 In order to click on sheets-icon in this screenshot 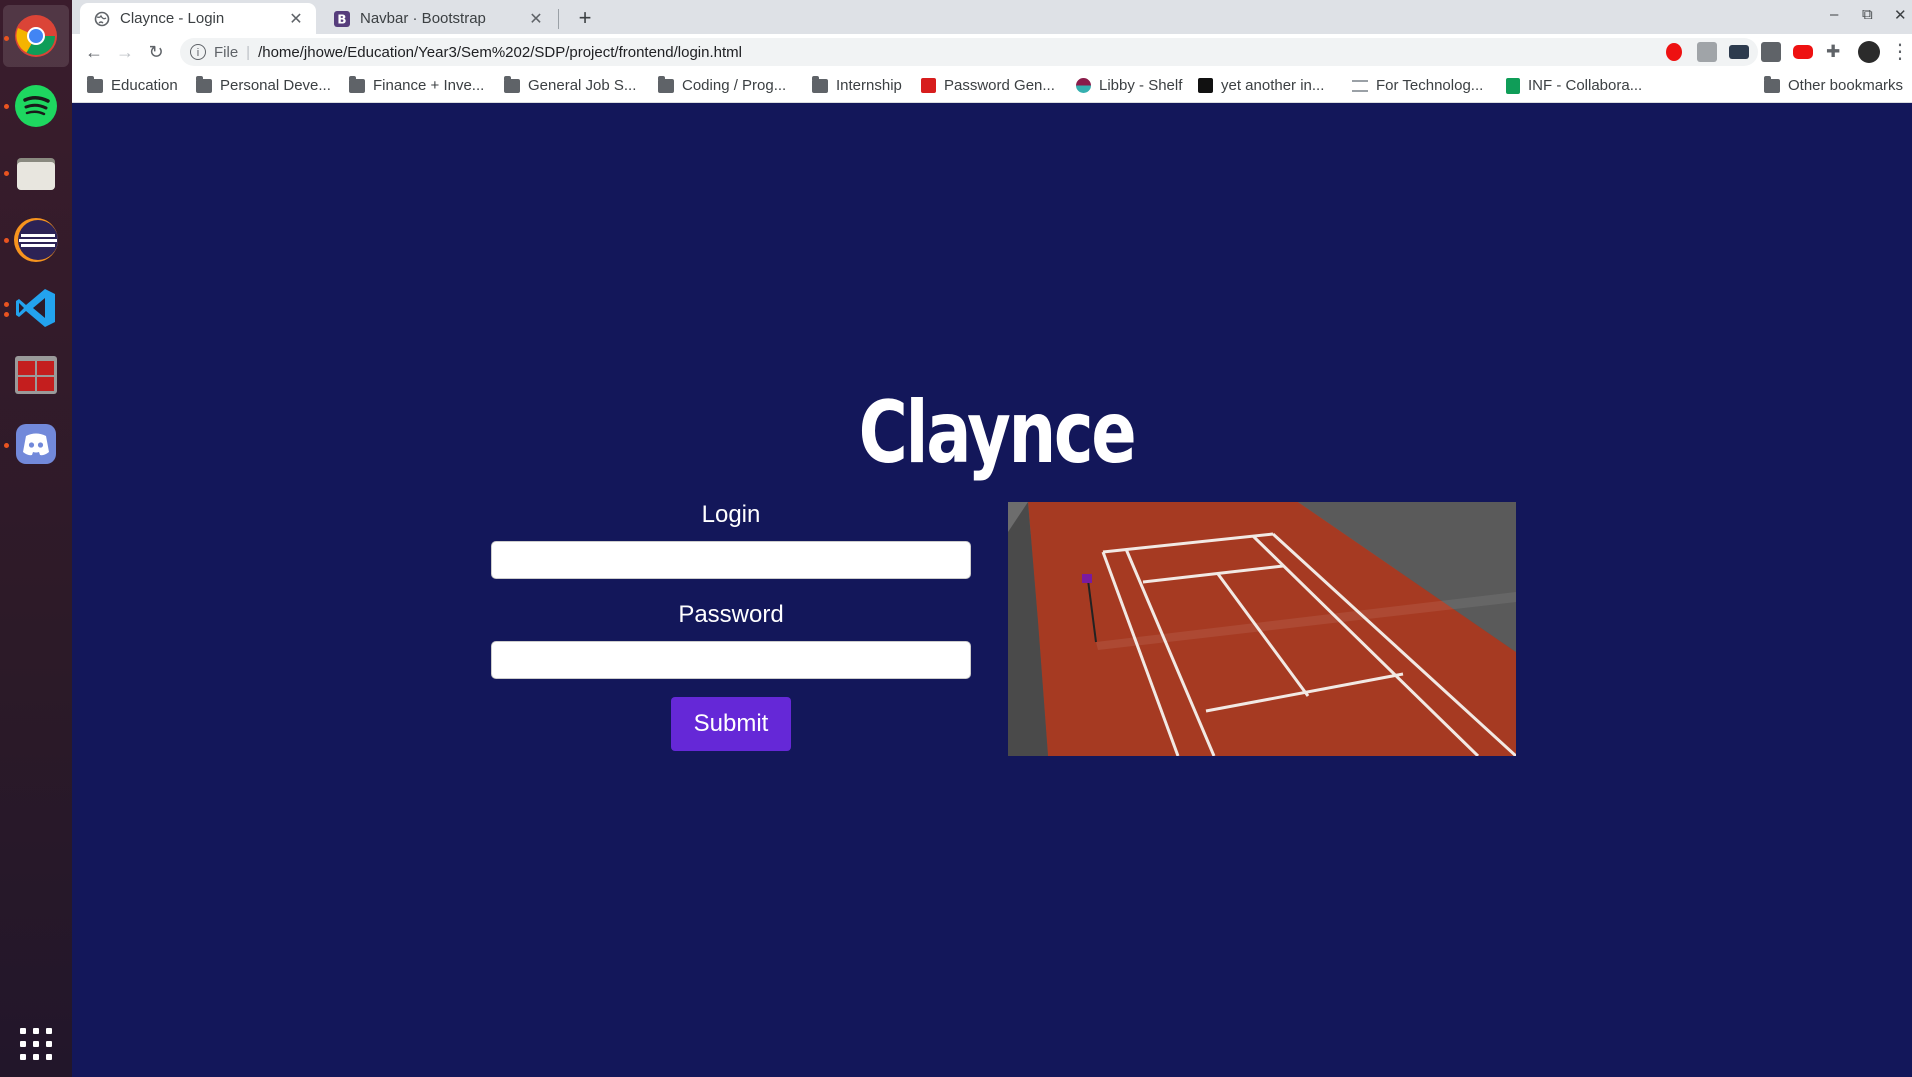, I will do `click(1513, 85)`.